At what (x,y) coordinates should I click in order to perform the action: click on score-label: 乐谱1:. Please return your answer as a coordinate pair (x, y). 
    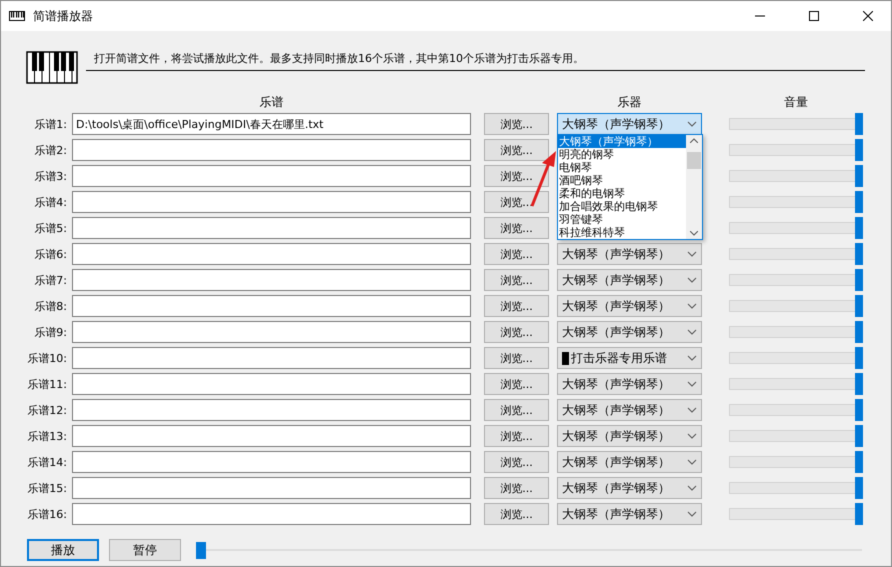
    Looking at the image, I should click on (50, 124).